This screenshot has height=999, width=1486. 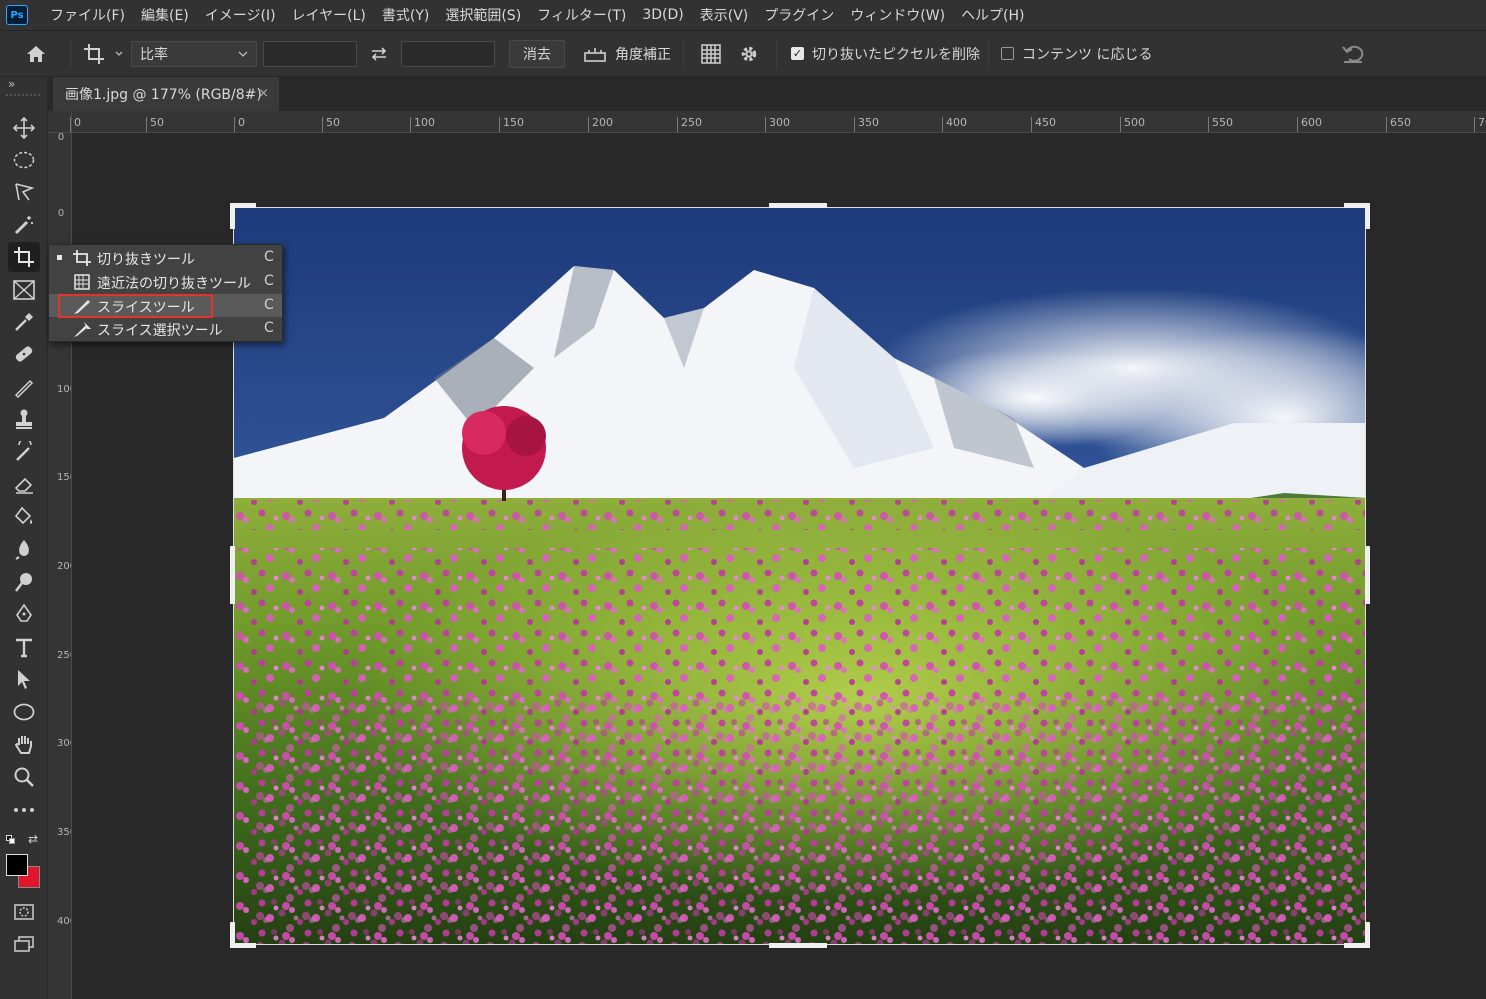 I want to click on crop-icon, so click(x=82, y=258).